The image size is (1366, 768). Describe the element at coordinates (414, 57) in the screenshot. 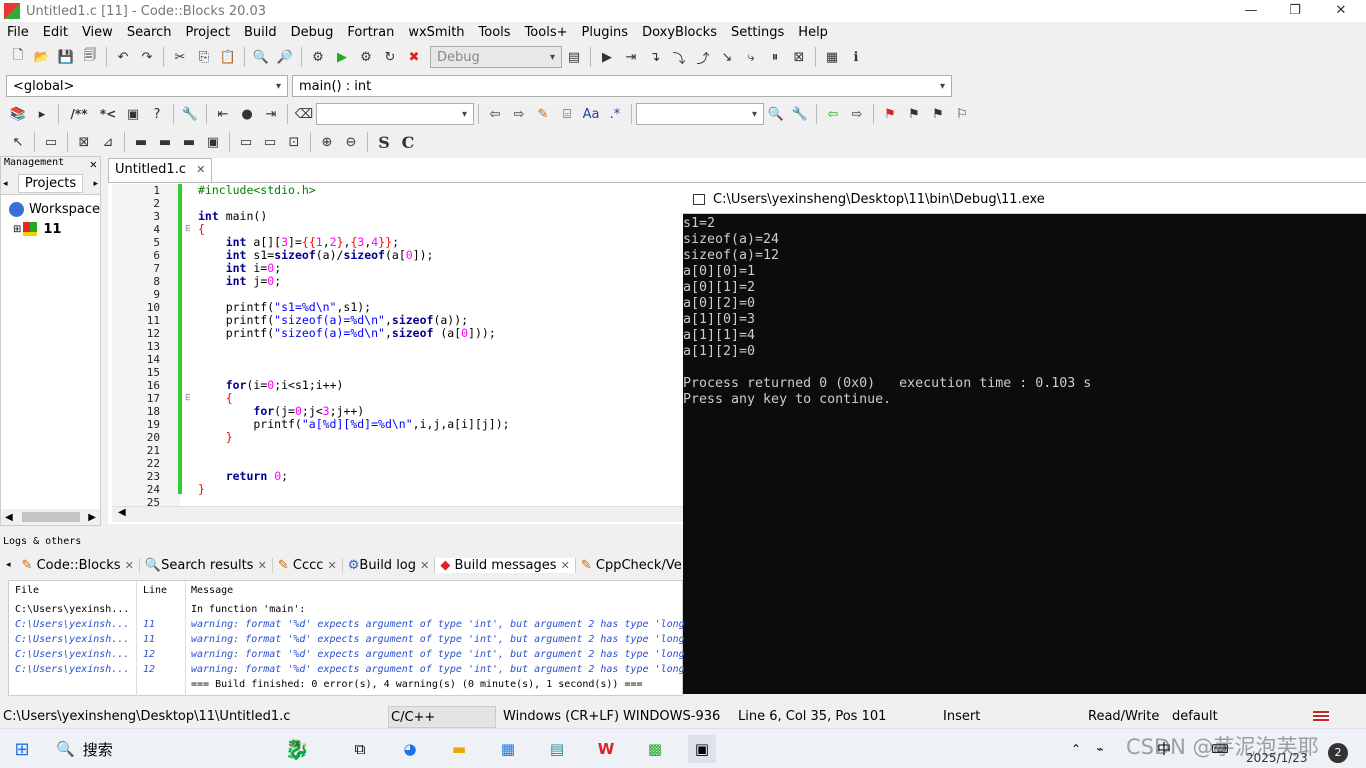

I see `abort-icon: ✖` at that location.